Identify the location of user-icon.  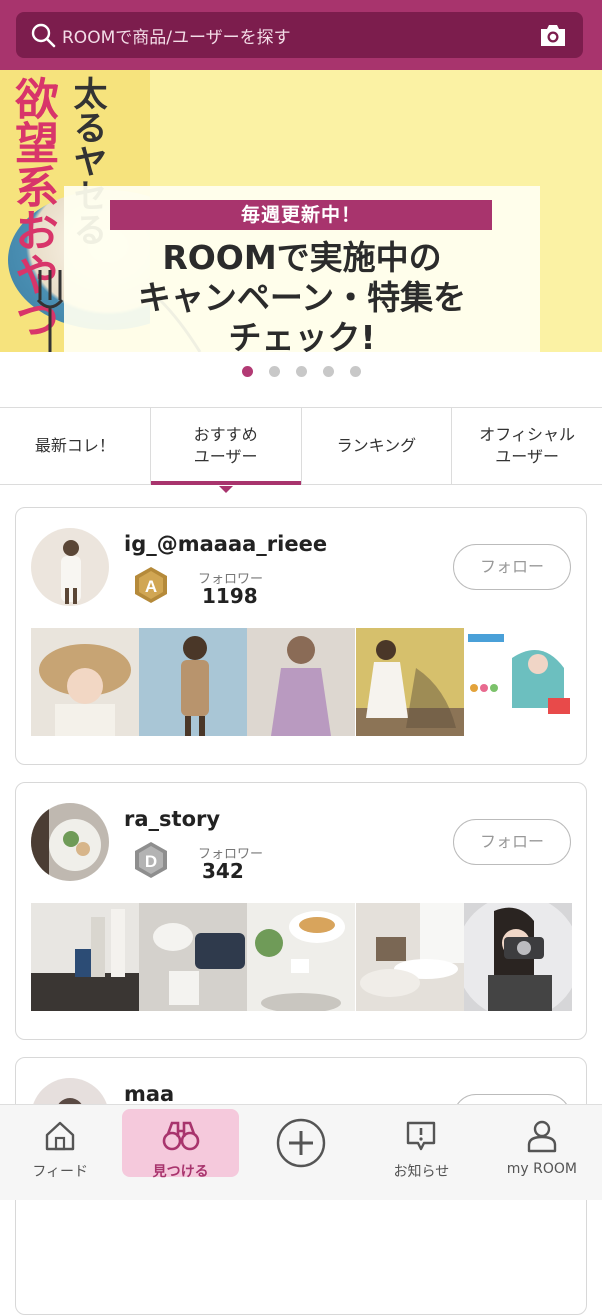
(542, 1136).